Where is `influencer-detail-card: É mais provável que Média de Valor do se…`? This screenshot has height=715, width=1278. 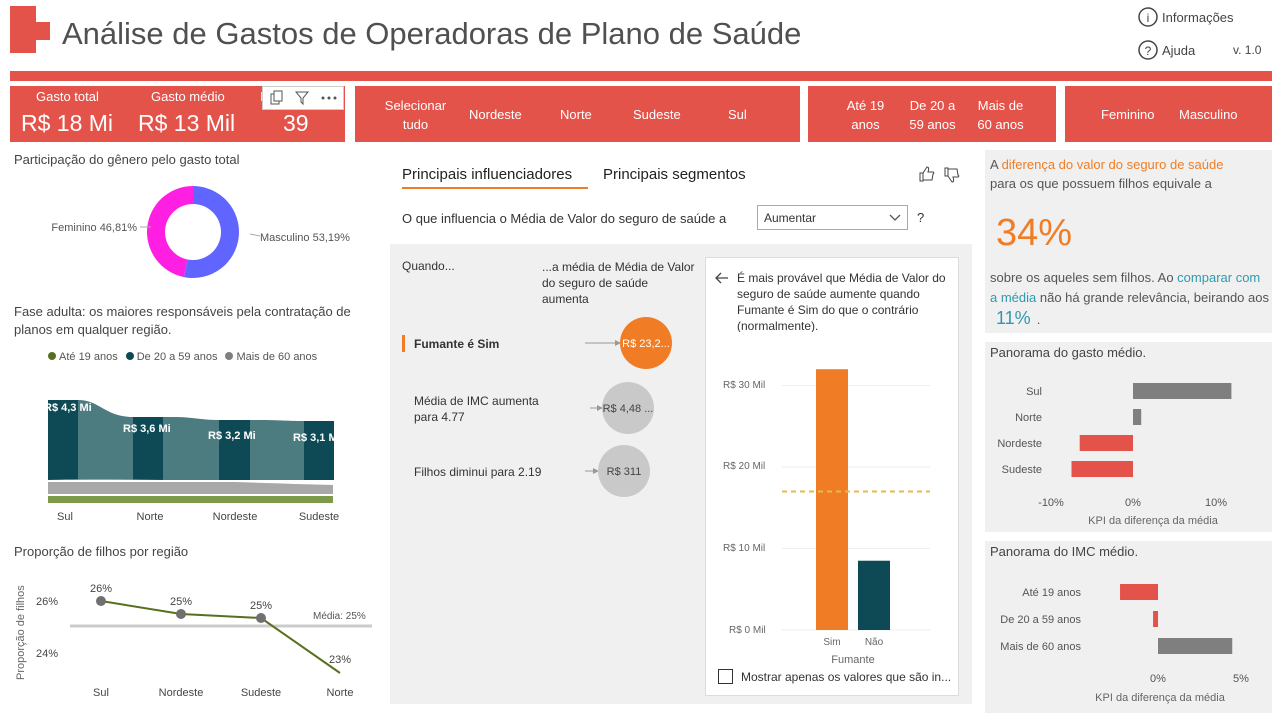 influencer-detail-card: É mais provável que Média de Valor do se… is located at coordinates (832, 476).